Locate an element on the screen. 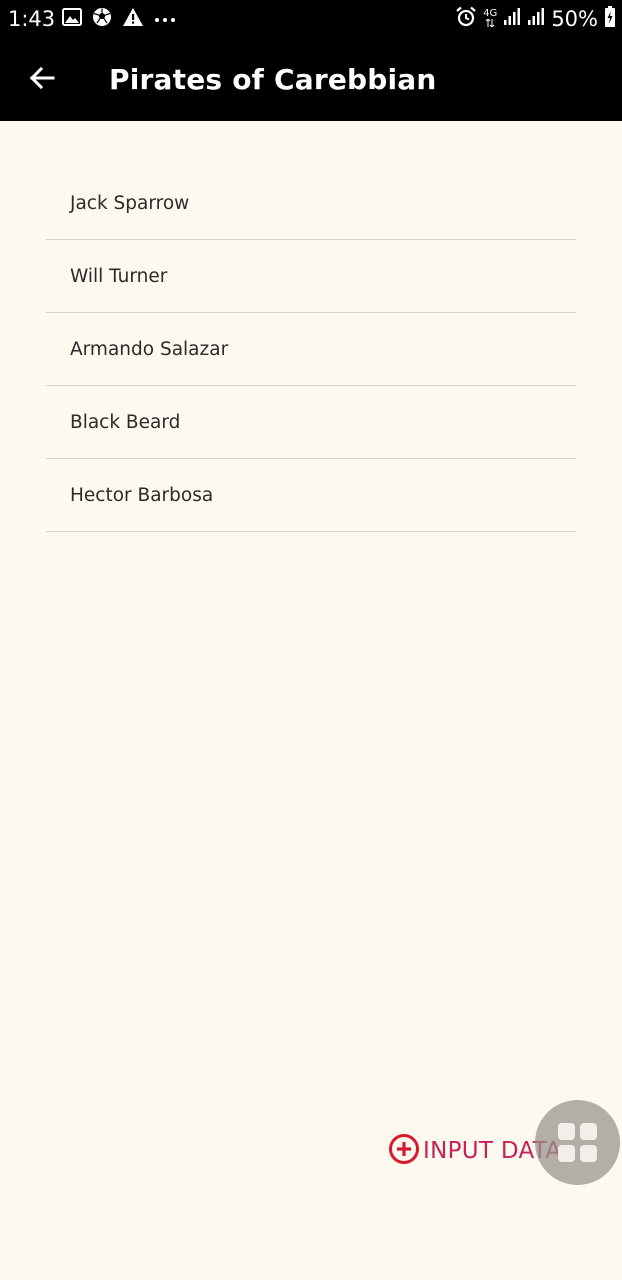 This screenshot has height=1280, width=622. alarm-icon is located at coordinates (466, 19).